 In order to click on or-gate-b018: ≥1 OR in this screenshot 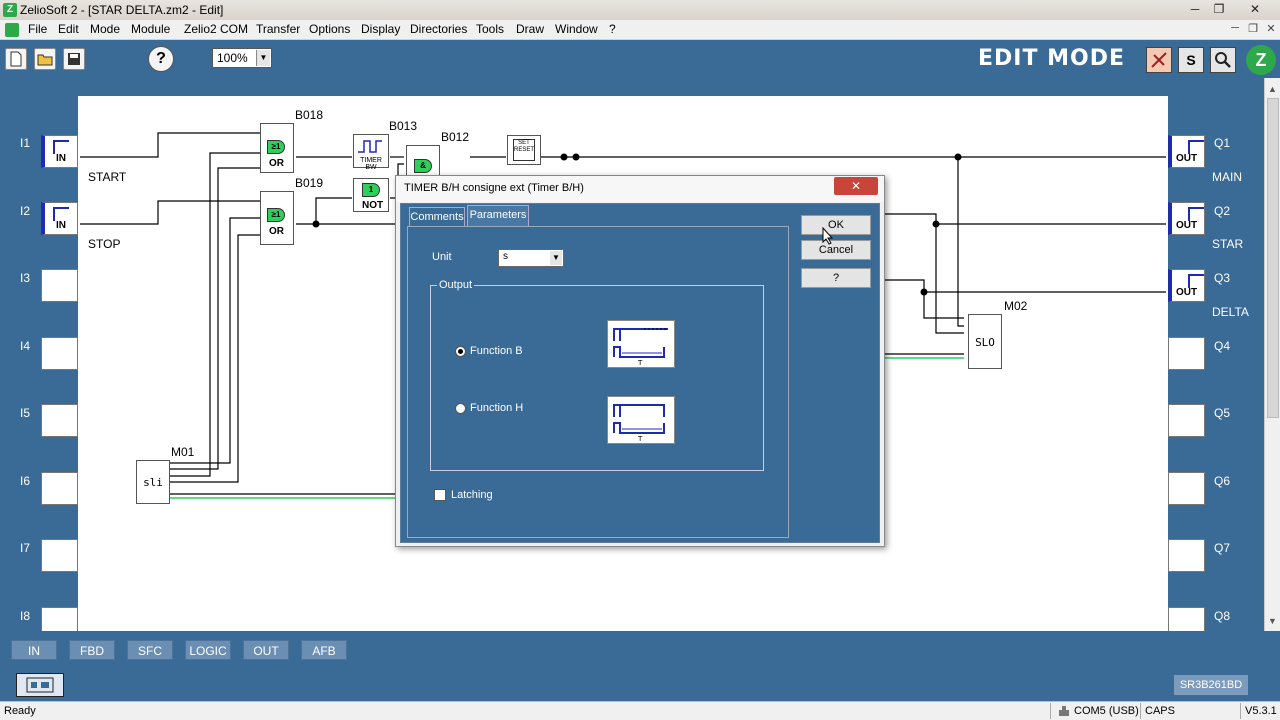, I will do `click(277, 148)`.